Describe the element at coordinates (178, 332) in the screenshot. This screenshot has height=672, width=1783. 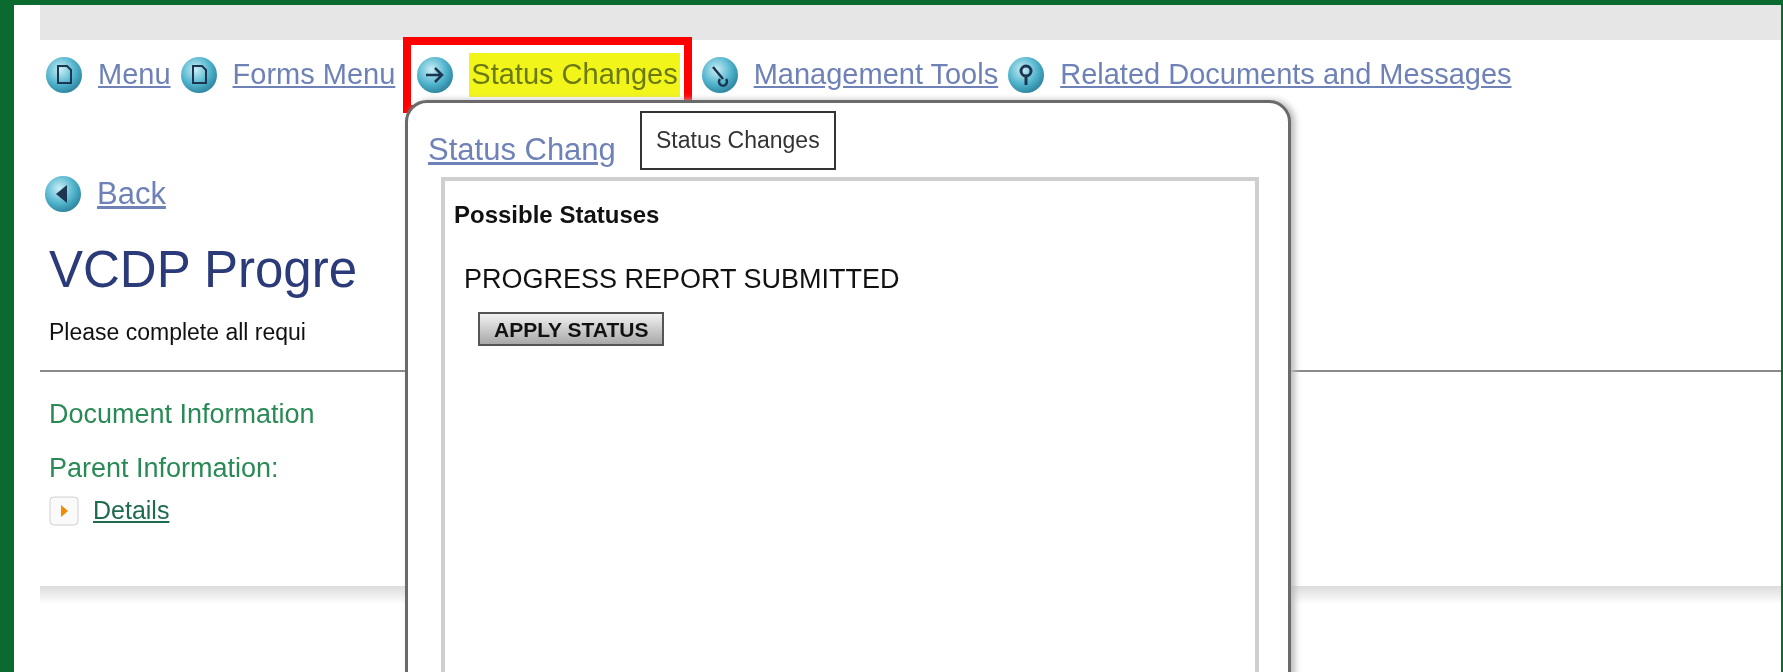
I see `instructions-text: Please complete all requi` at that location.